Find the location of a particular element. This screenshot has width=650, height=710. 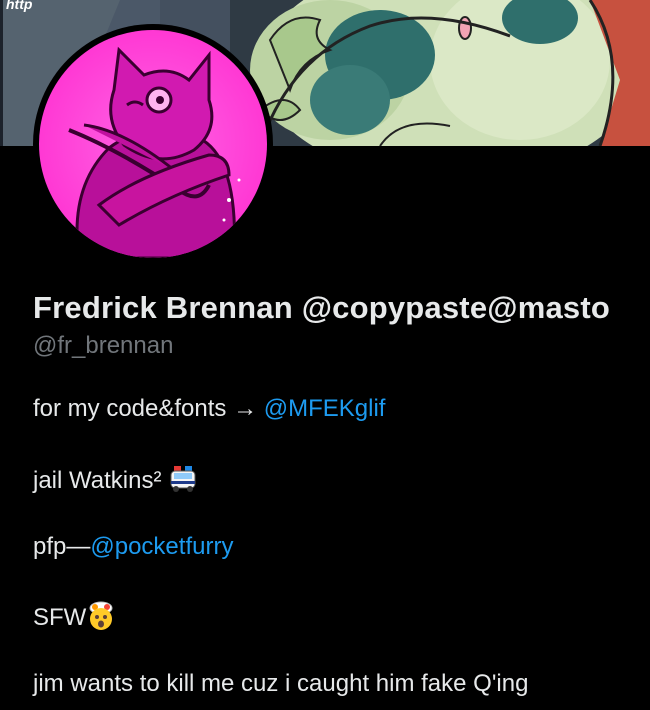

profile-avatar is located at coordinates (153, 144).